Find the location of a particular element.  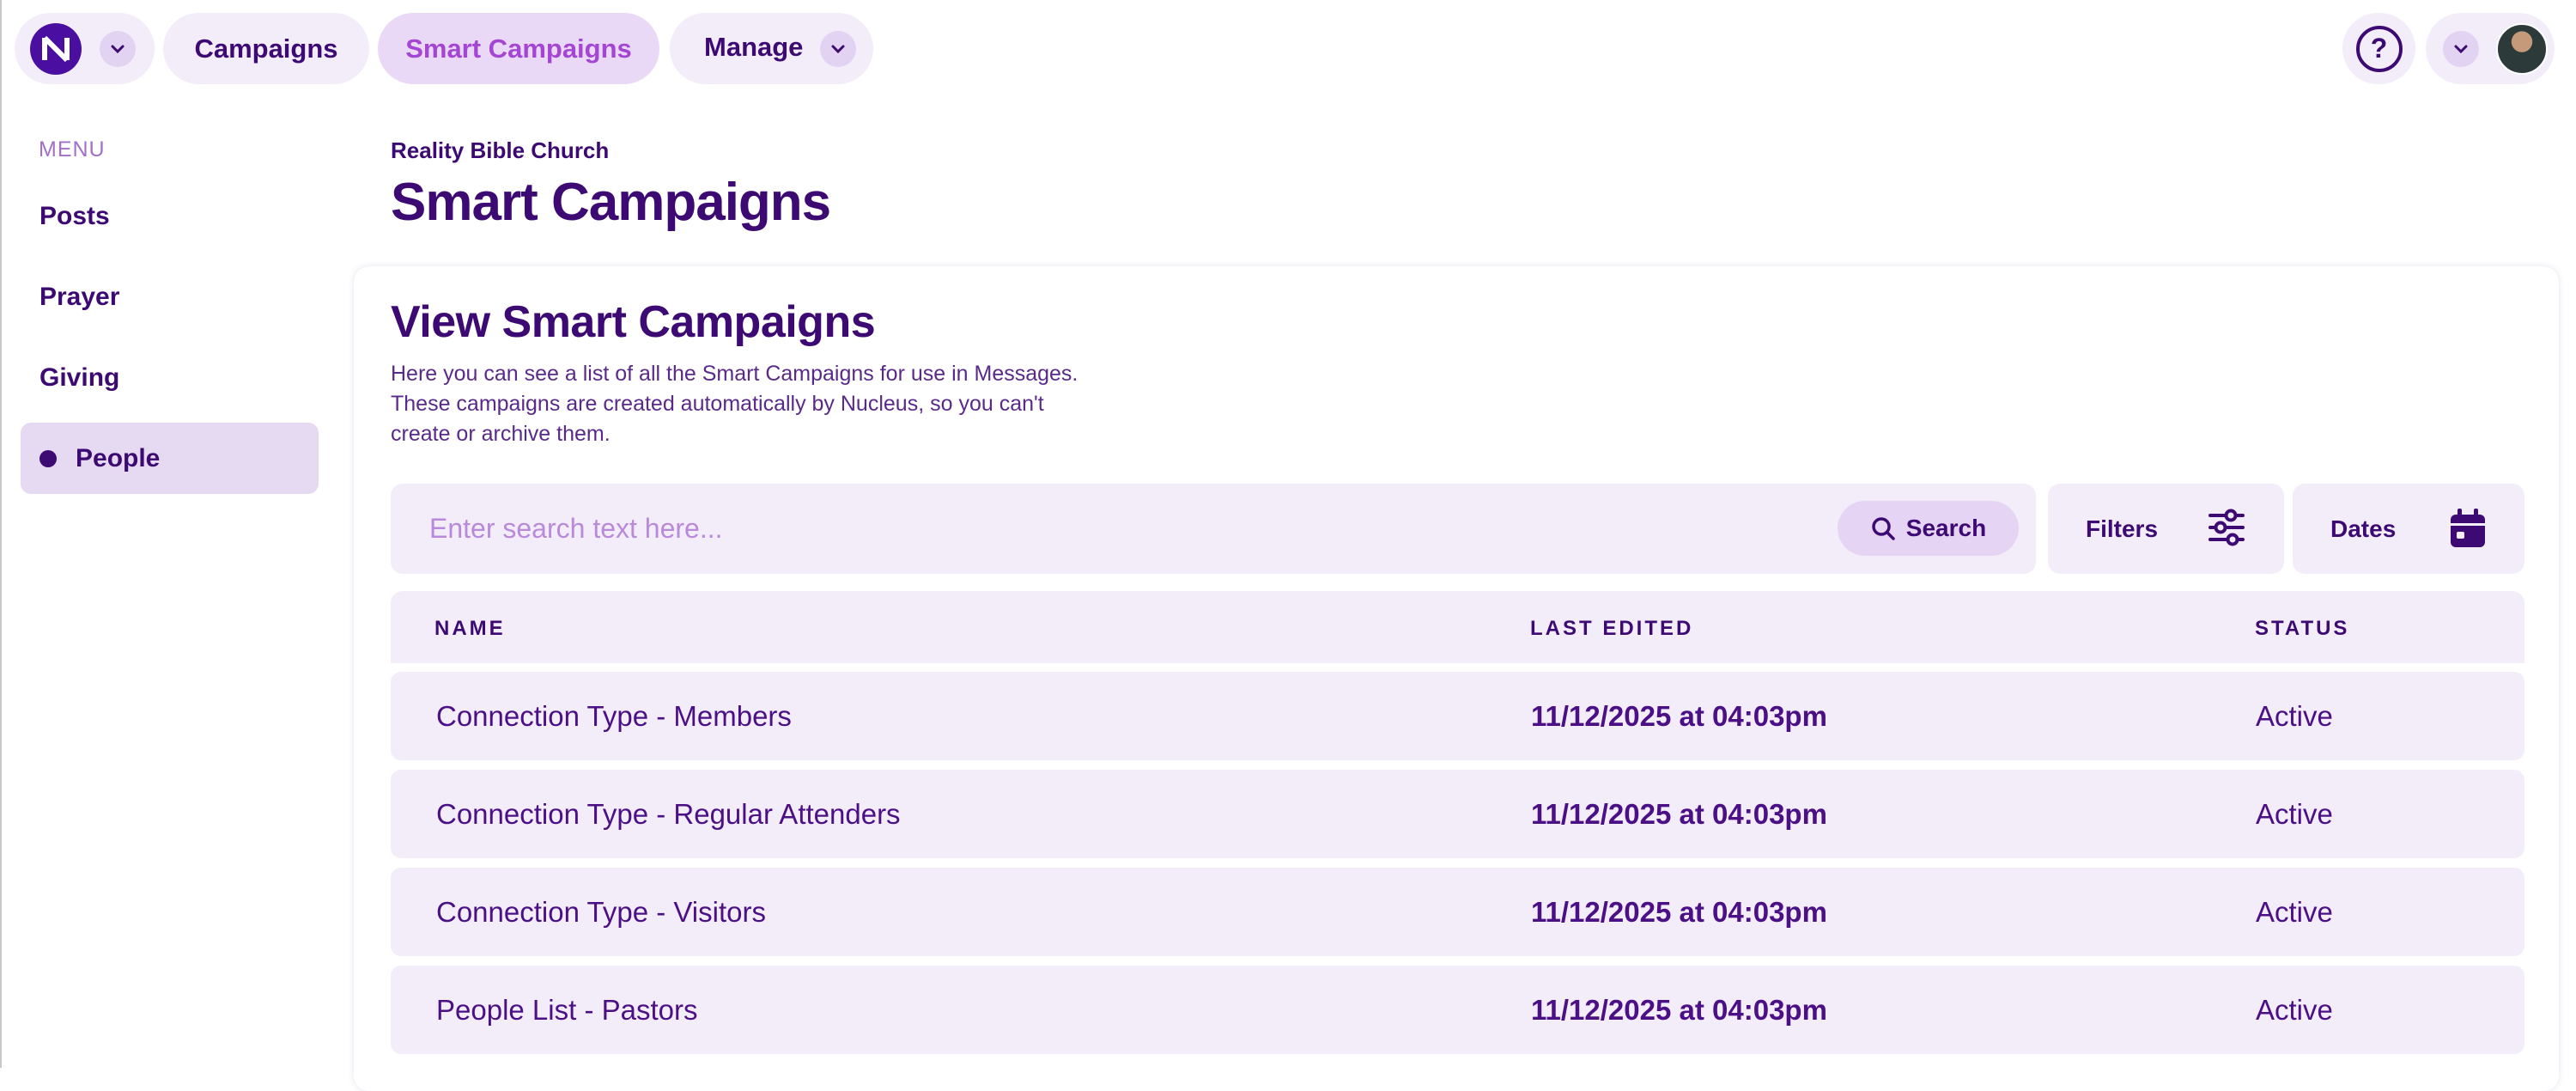

nav-campaigns: Campaigns is located at coordinates (266, 48).